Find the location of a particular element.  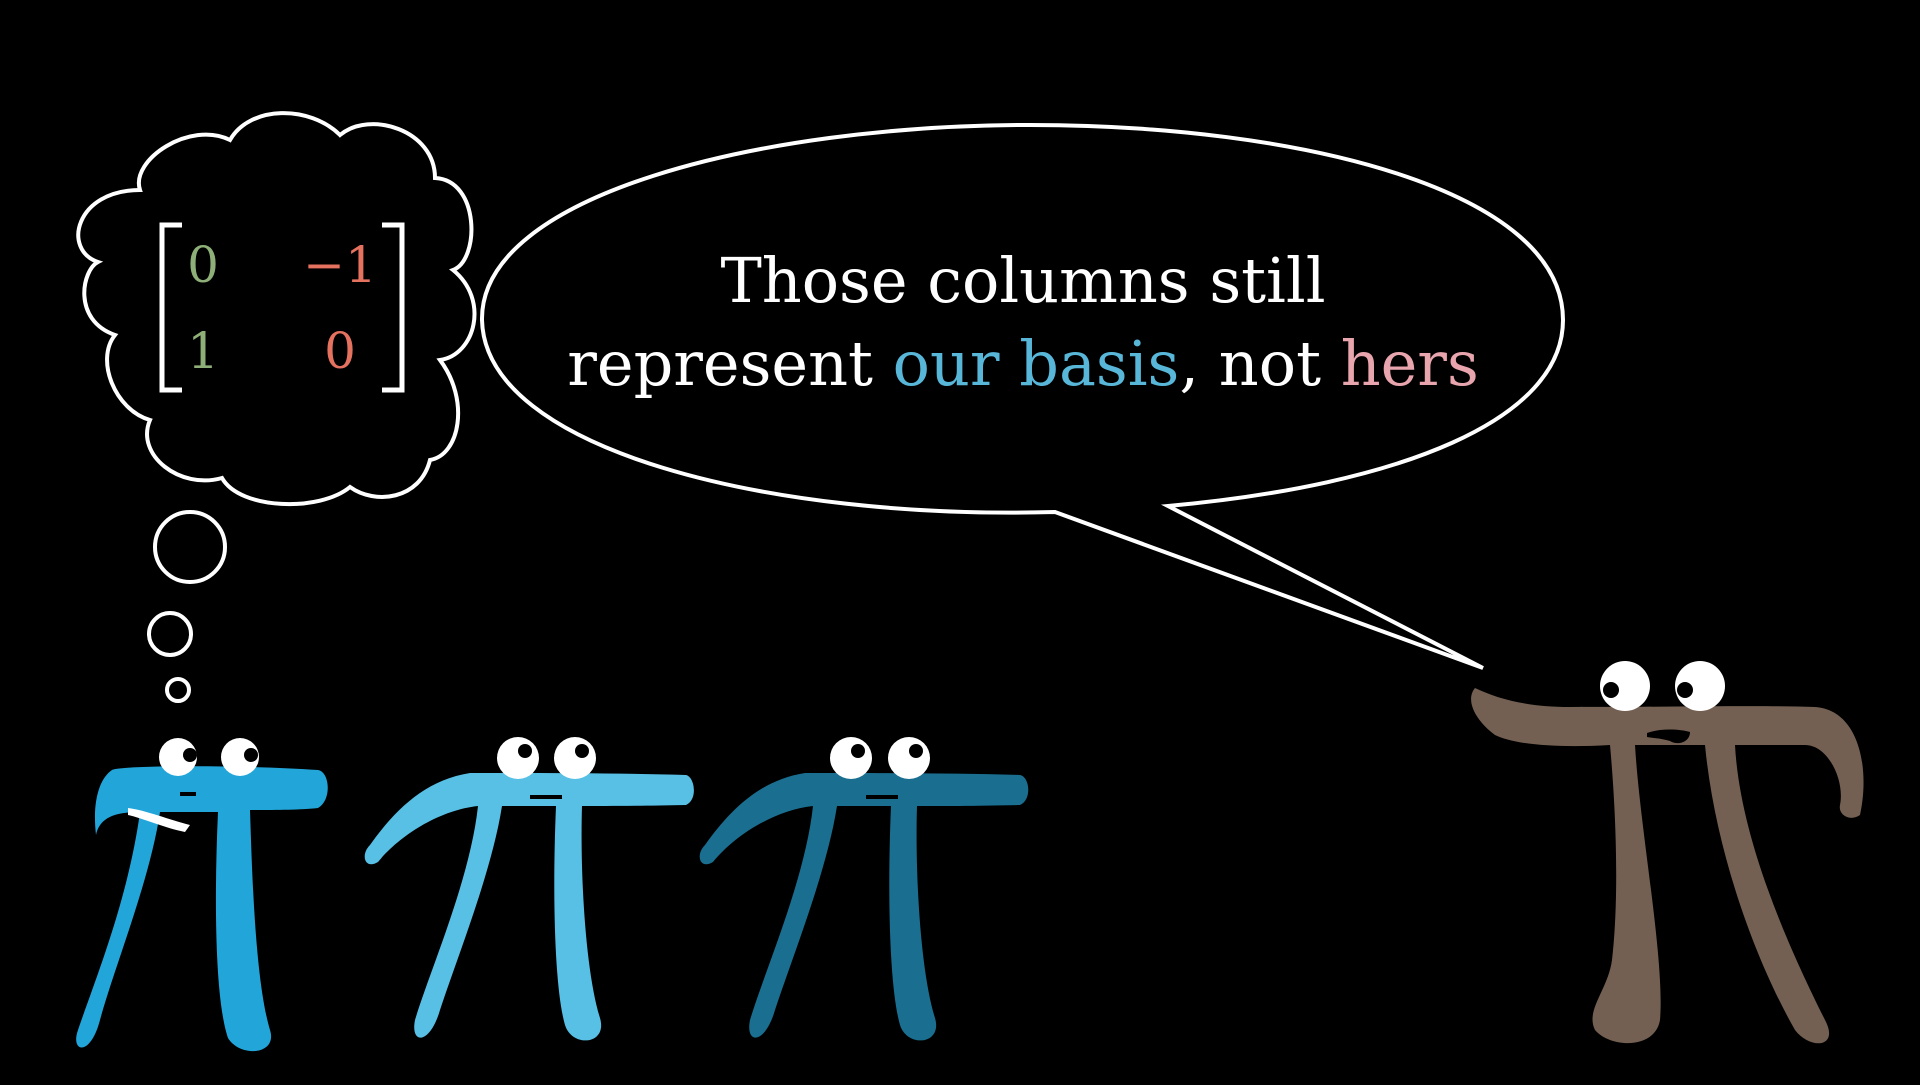

pi-creature-2-mouth is located at coordinates (546, 797).